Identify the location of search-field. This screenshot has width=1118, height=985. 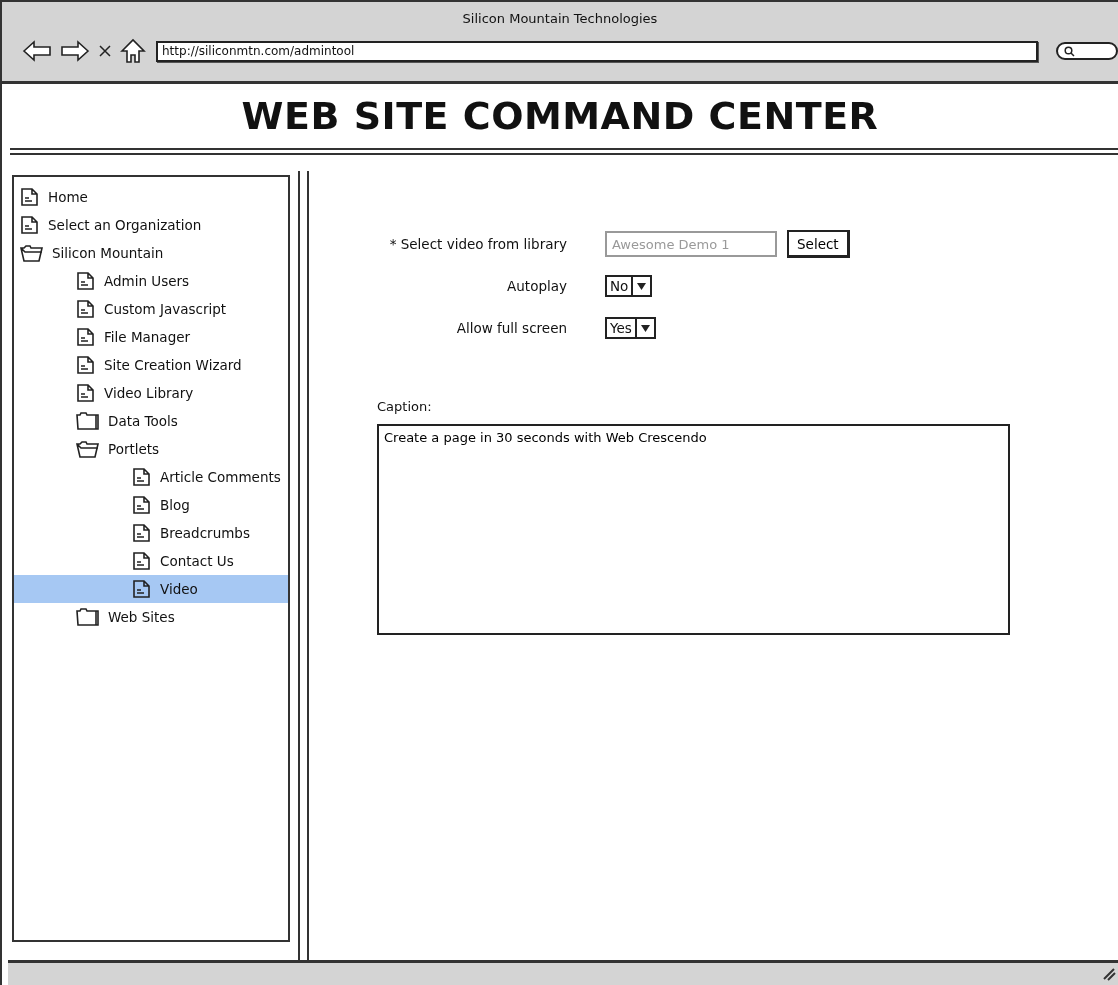
(1087, 51).